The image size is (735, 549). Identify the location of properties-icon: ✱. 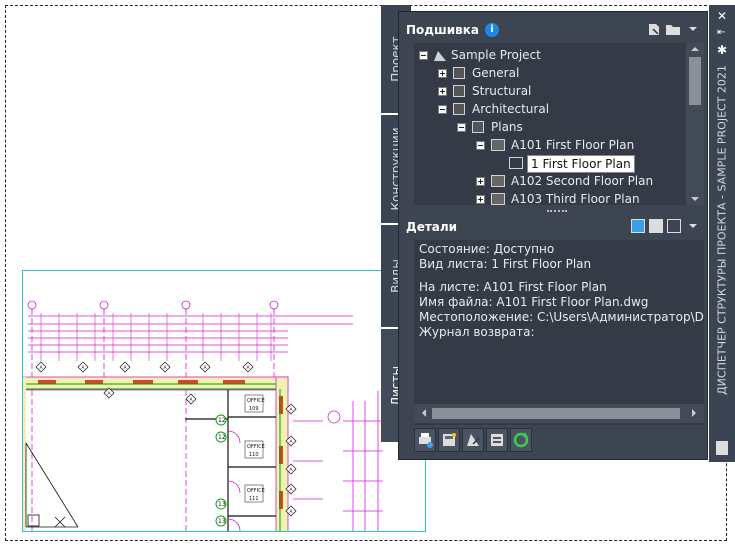
(722, 50).